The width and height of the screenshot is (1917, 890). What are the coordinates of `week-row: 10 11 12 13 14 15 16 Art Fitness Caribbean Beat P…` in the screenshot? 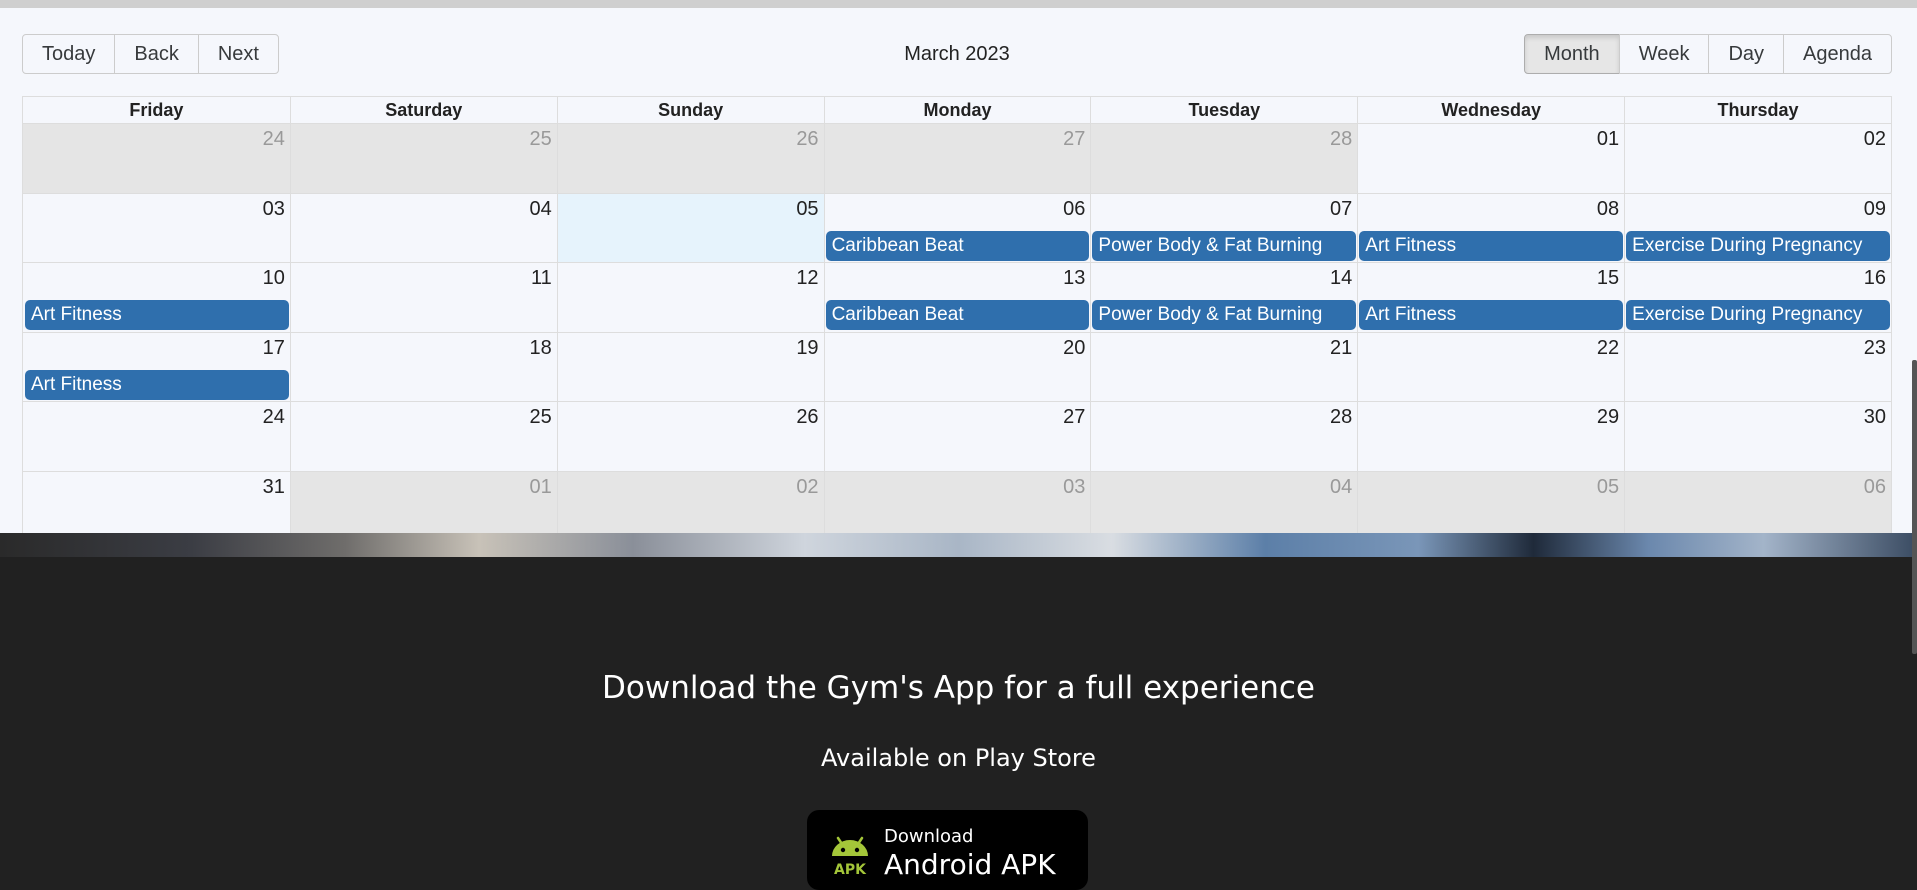 It's located at (957, 297).